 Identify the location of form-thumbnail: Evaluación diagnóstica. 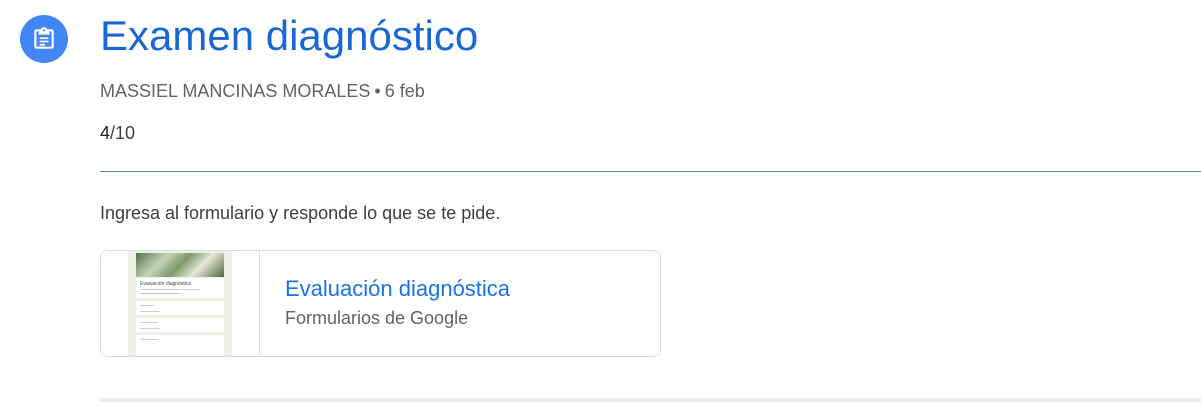
(180, 303).